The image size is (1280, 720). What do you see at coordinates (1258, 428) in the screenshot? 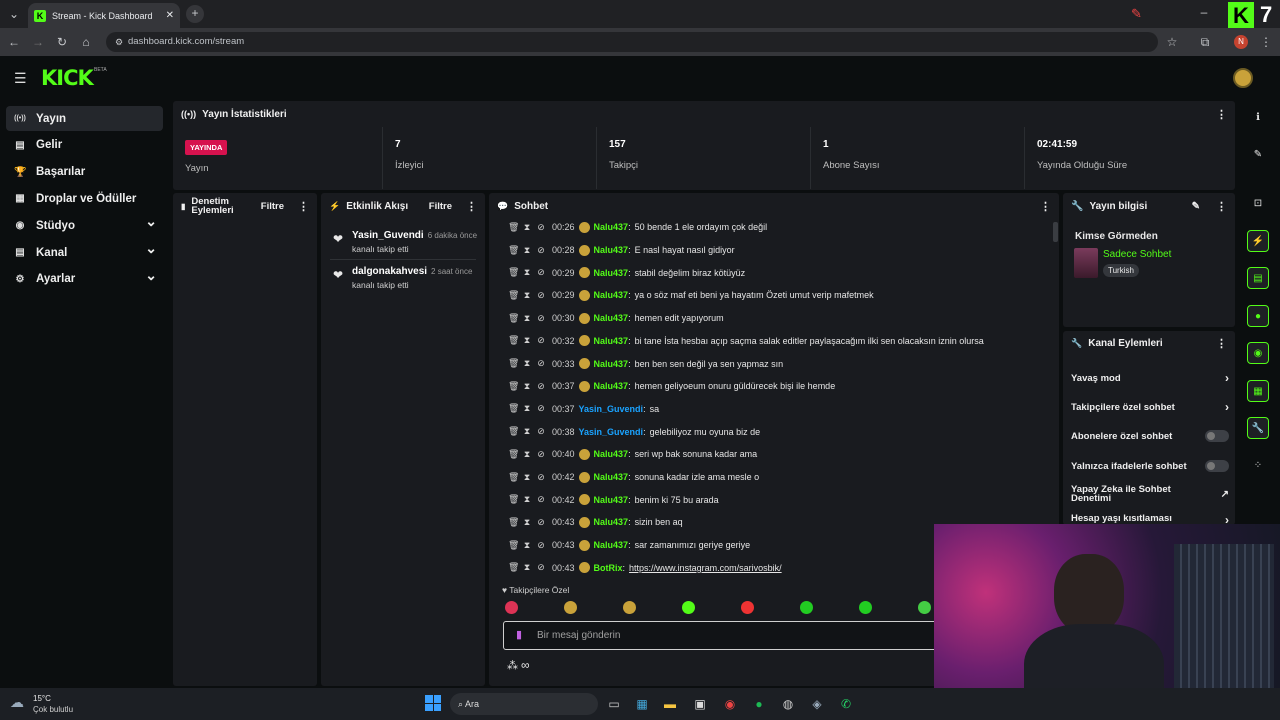
I see `wrench-icon: 🔧` at bounding box center [1258, 428].